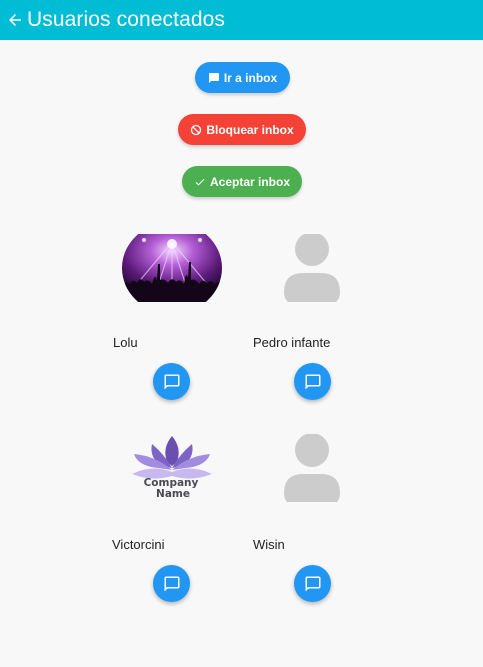  What do you see at coordinates (292, 342) in the screenshot?
I see `user-name-pedro-infante: Pedro infante` at bounding box center [292, 342].